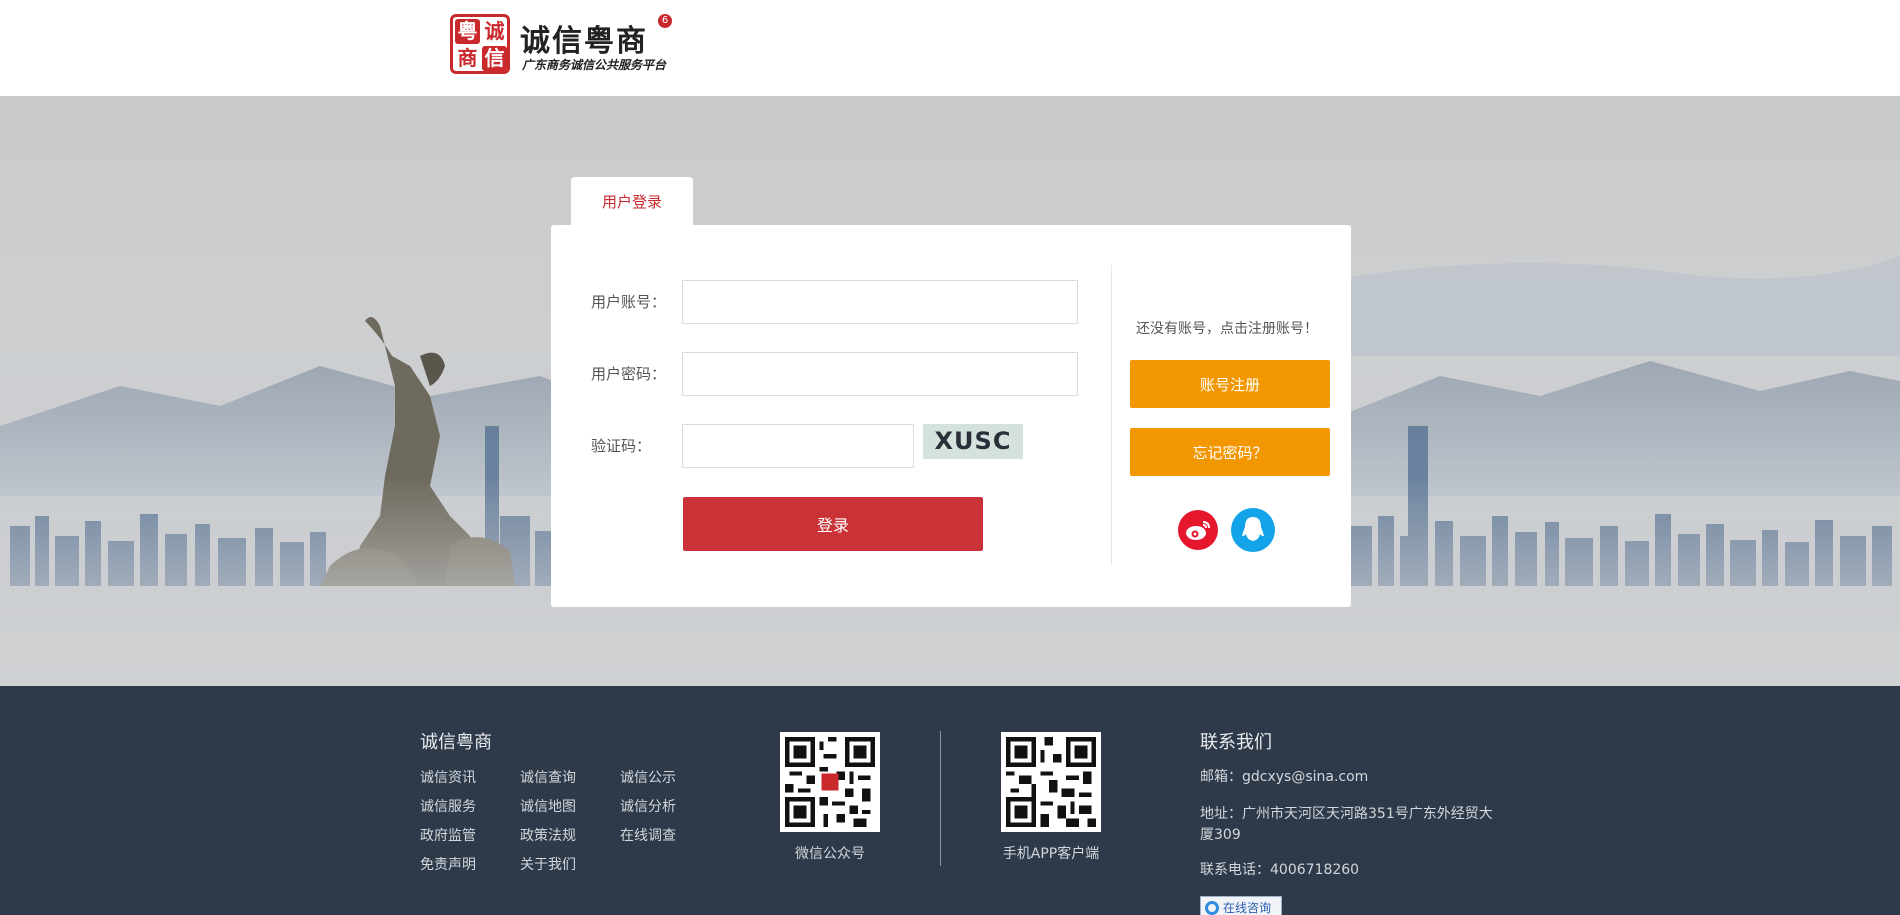 The width and height of the screenshot is (1900, 915). I want to click on qq-icon, so click(1253, 530).